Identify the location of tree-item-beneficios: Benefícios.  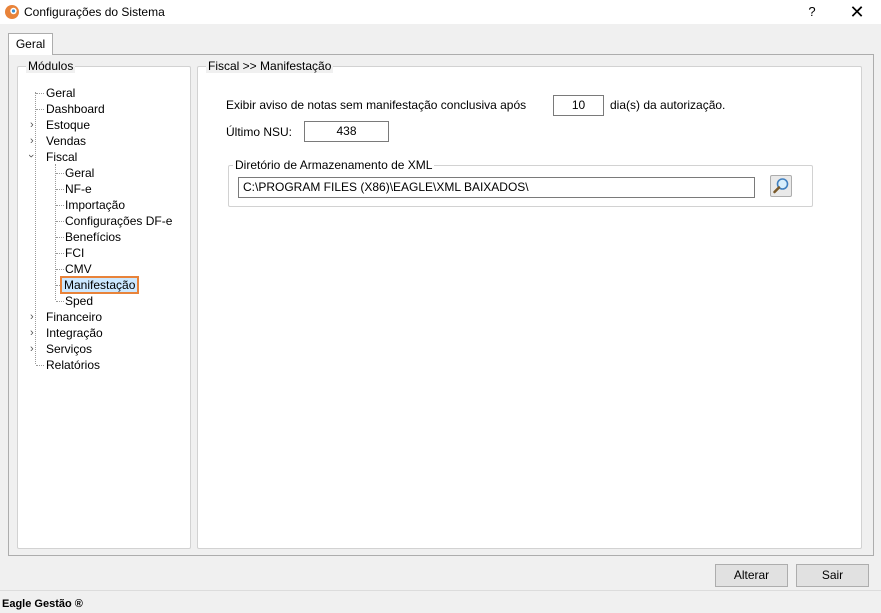
(93, 237).